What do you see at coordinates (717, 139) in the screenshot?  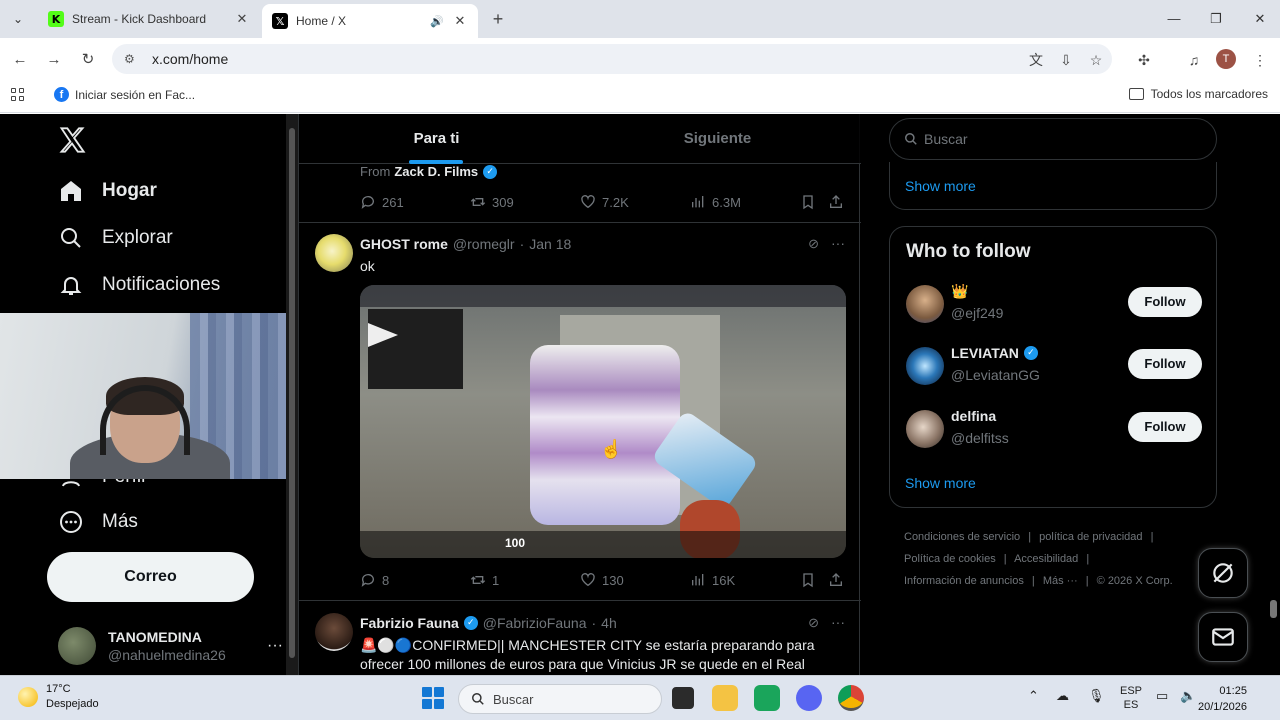 I see `tab-following: Siguiente` at bounding box center [717, 139].